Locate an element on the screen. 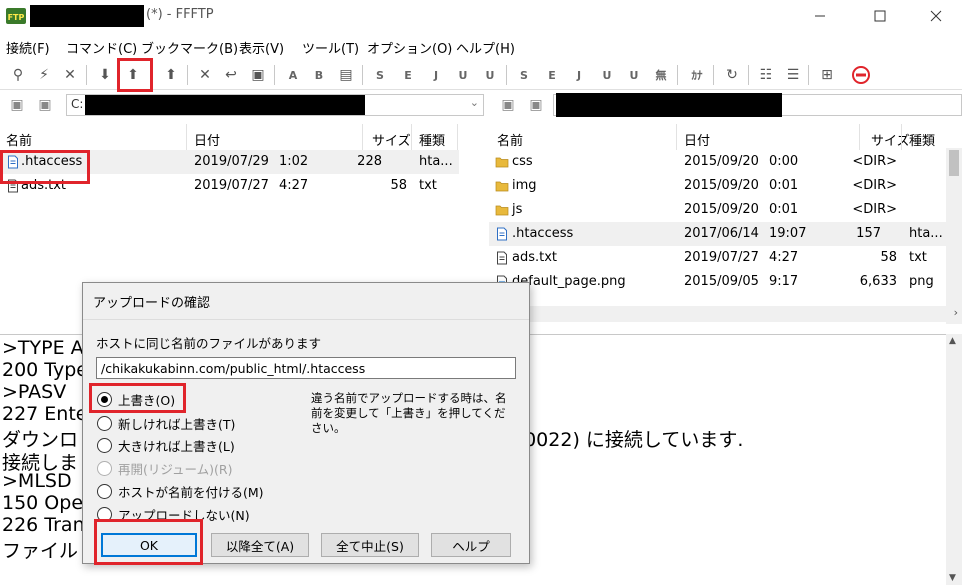 This screenshot has width=962, height=585. kanji-utf8-button: U is located at coordinates (463, 75).